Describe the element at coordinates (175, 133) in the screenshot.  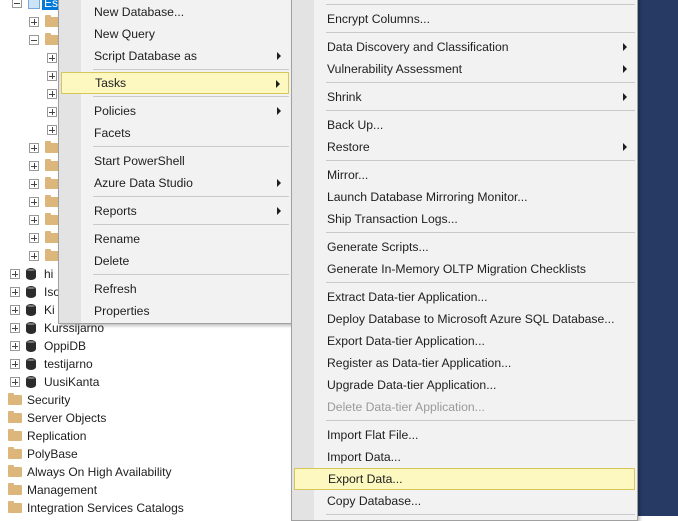
I see `menu-item-facets: Facets` at that location.